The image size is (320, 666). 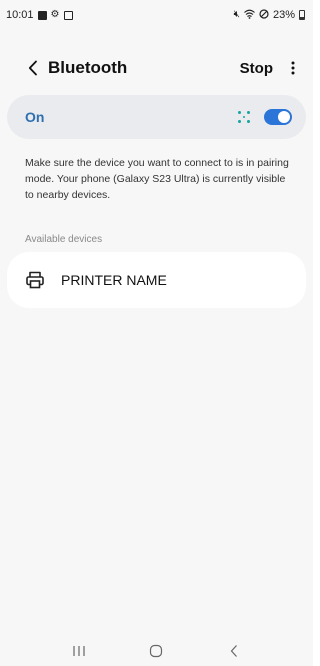 What do you see at coordinates (64, 239) in the screenshot?
I see `available-devices-label: Available devices` at bounding box center [64, 239].